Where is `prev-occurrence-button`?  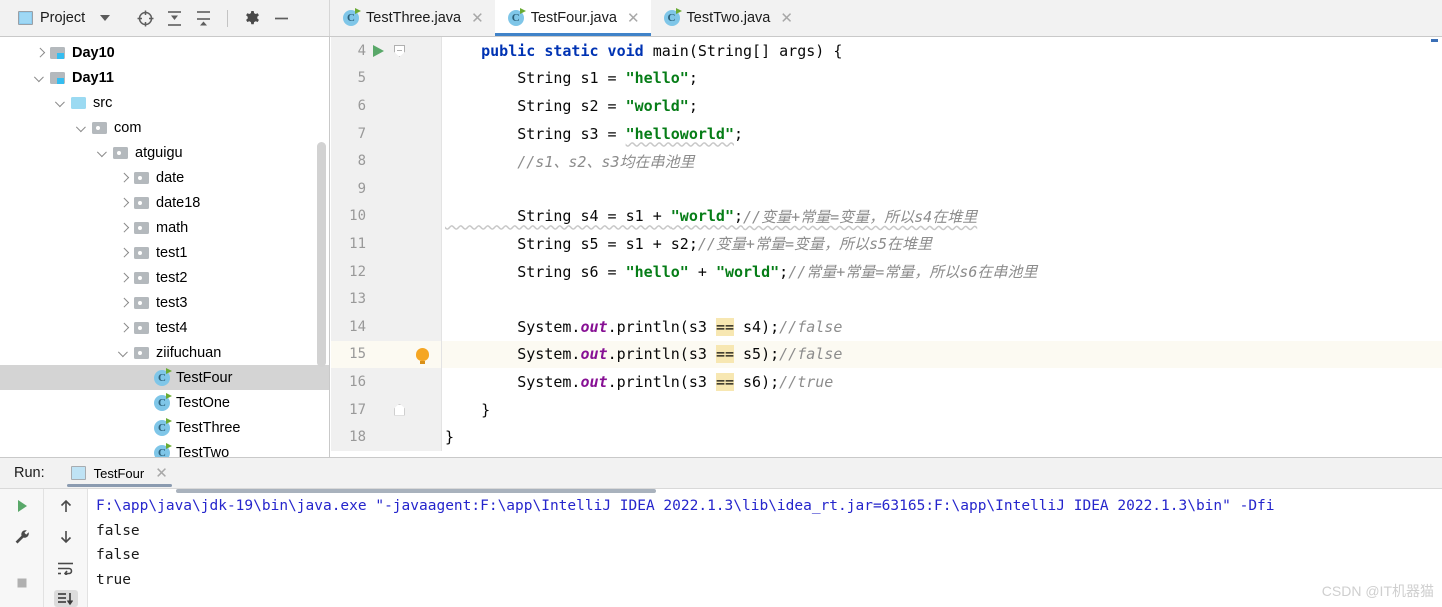 prev-occurrence-button is located at coordinates (66, 506).